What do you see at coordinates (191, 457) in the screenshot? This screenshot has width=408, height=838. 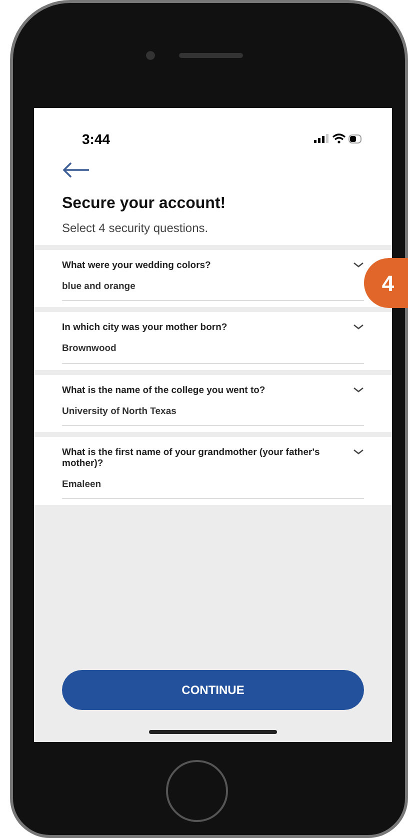 I see `question-text: What is the first name of your grandmother (your father's mother)?` at bounding box center [191, 457].